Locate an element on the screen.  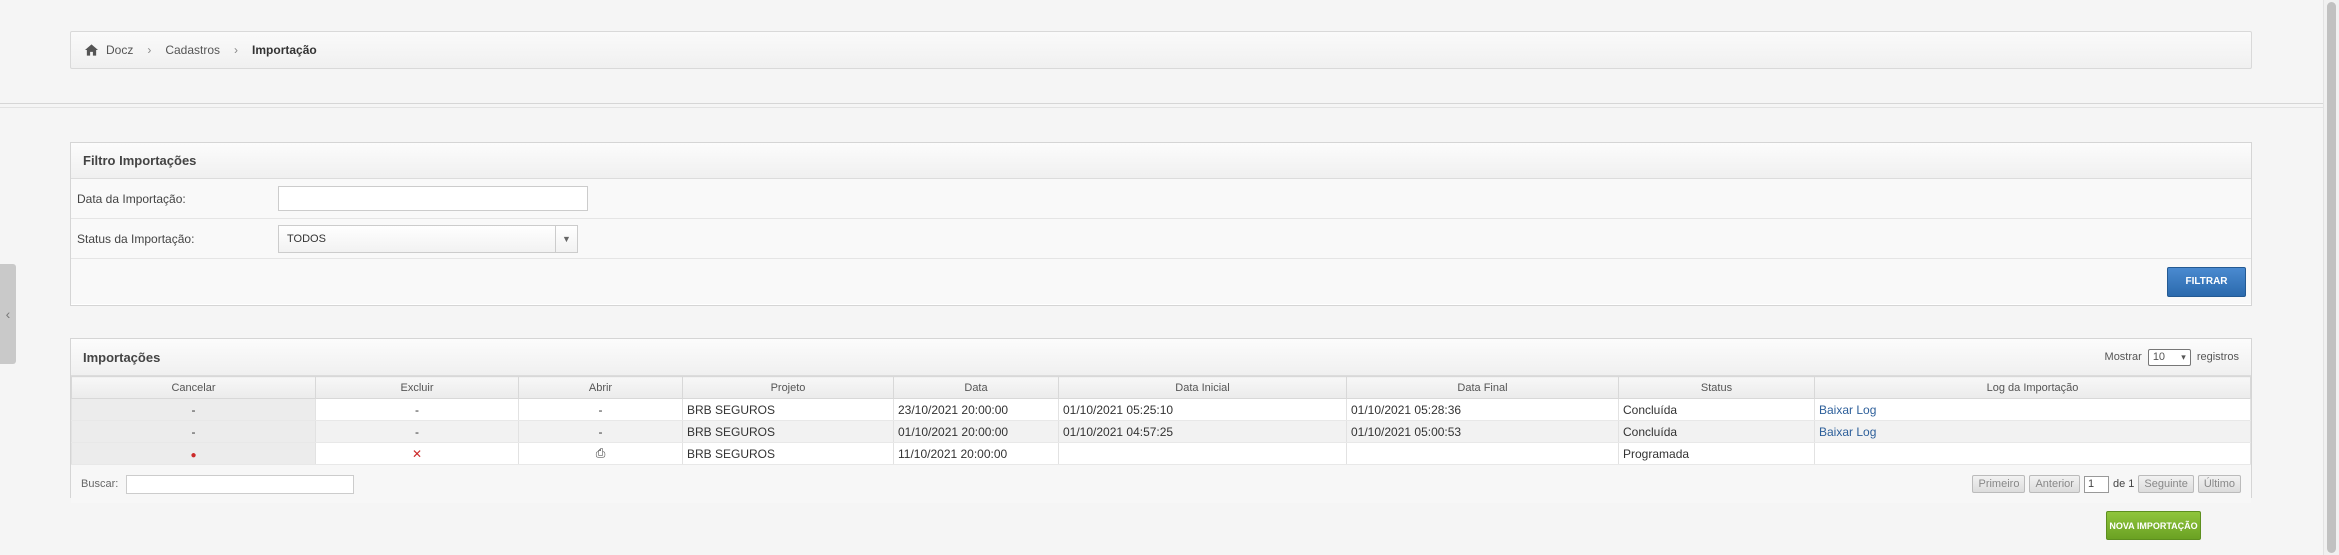
date-label: Data da Importação: is located at coordinates (131, 198).